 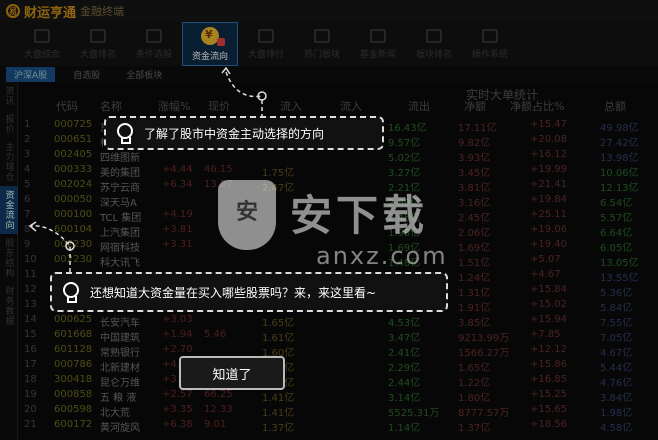 I want to click on guide-tip-big-money: 还想知道大资金量在买入哪些股票吗？来，来这里看~, so click(x=249, y=292).